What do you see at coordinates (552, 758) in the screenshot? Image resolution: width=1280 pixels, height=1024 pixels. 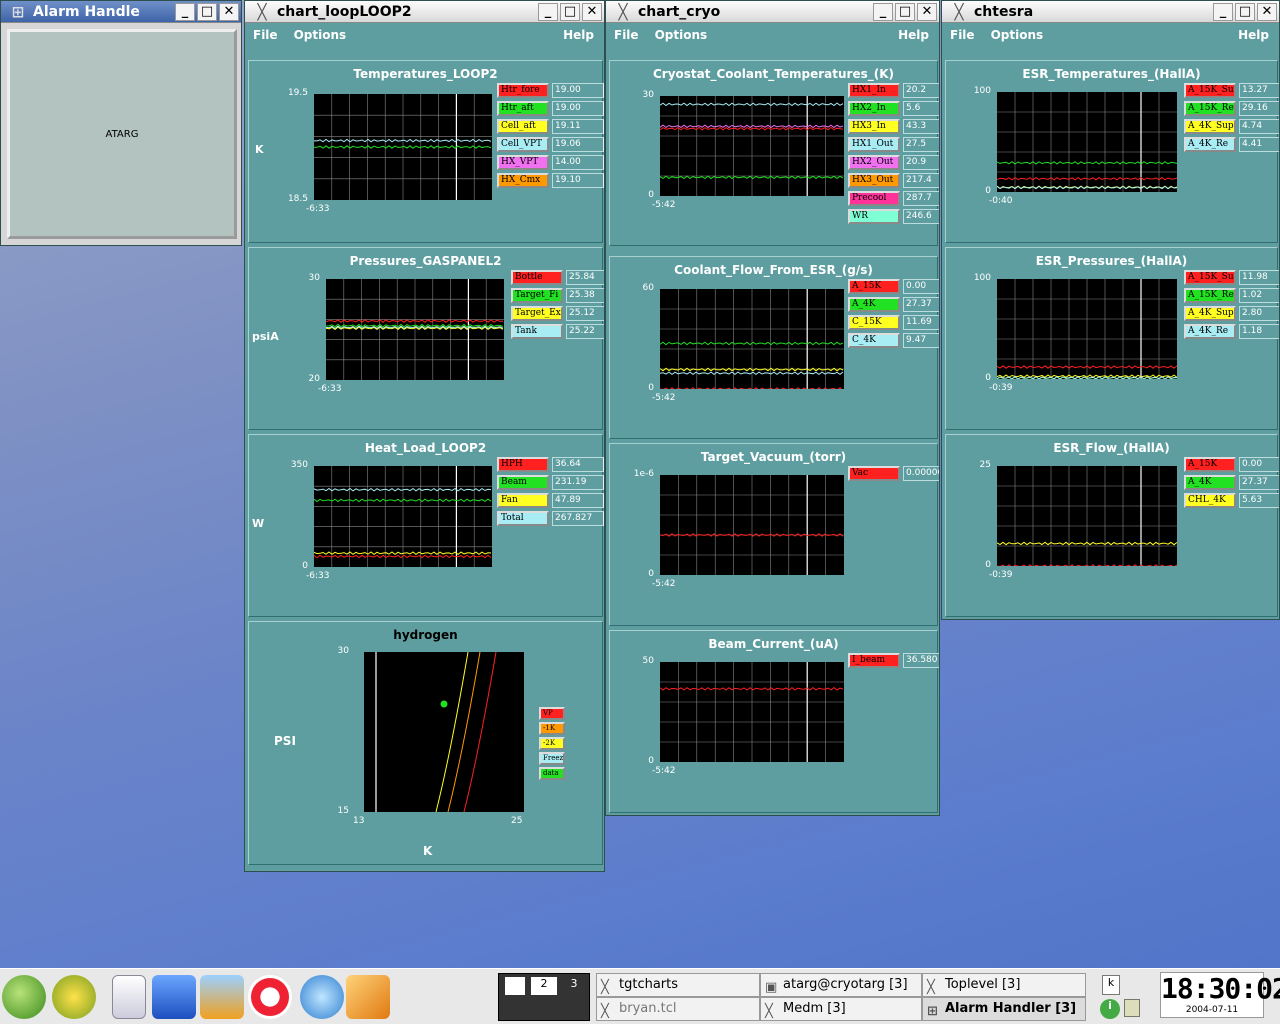 I see `legend-channel-button: Freeze` at bounding box center [552, 758].